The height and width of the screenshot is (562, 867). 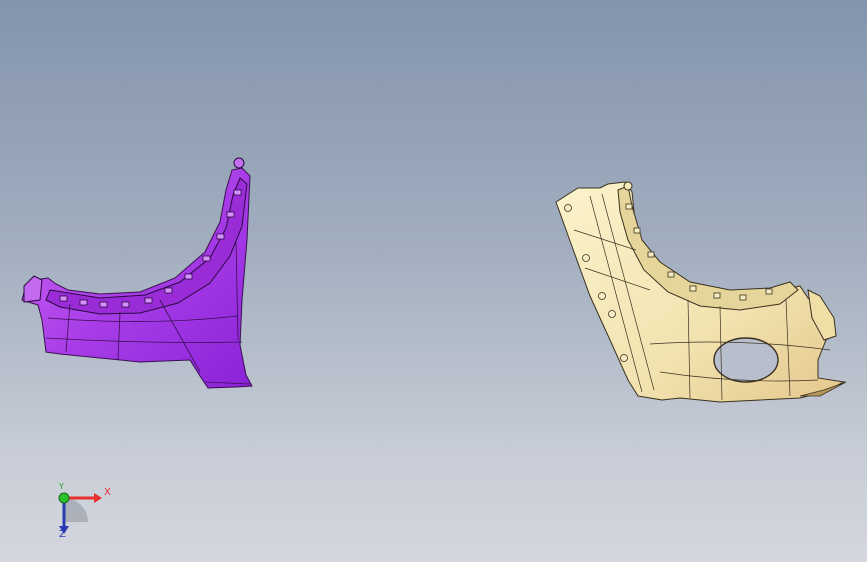 What do you see at coordinates (98, 498) in the screenshot?
I see `x-axis-arrow-icon` at bounding box center [98, 498].